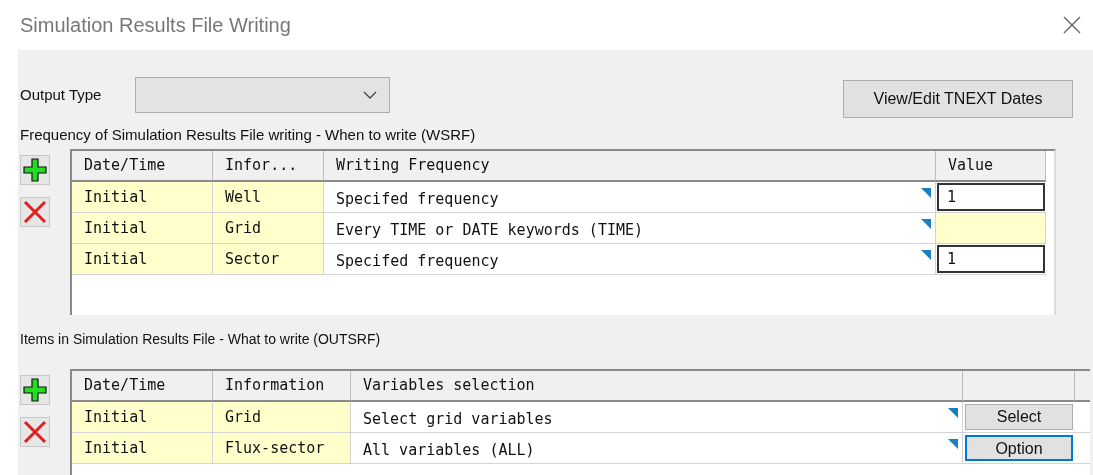 The height and width of the screenshot is (475, 1093). I want to click on variables-dropdown-cell: Select grid variables, so click(657, 417).